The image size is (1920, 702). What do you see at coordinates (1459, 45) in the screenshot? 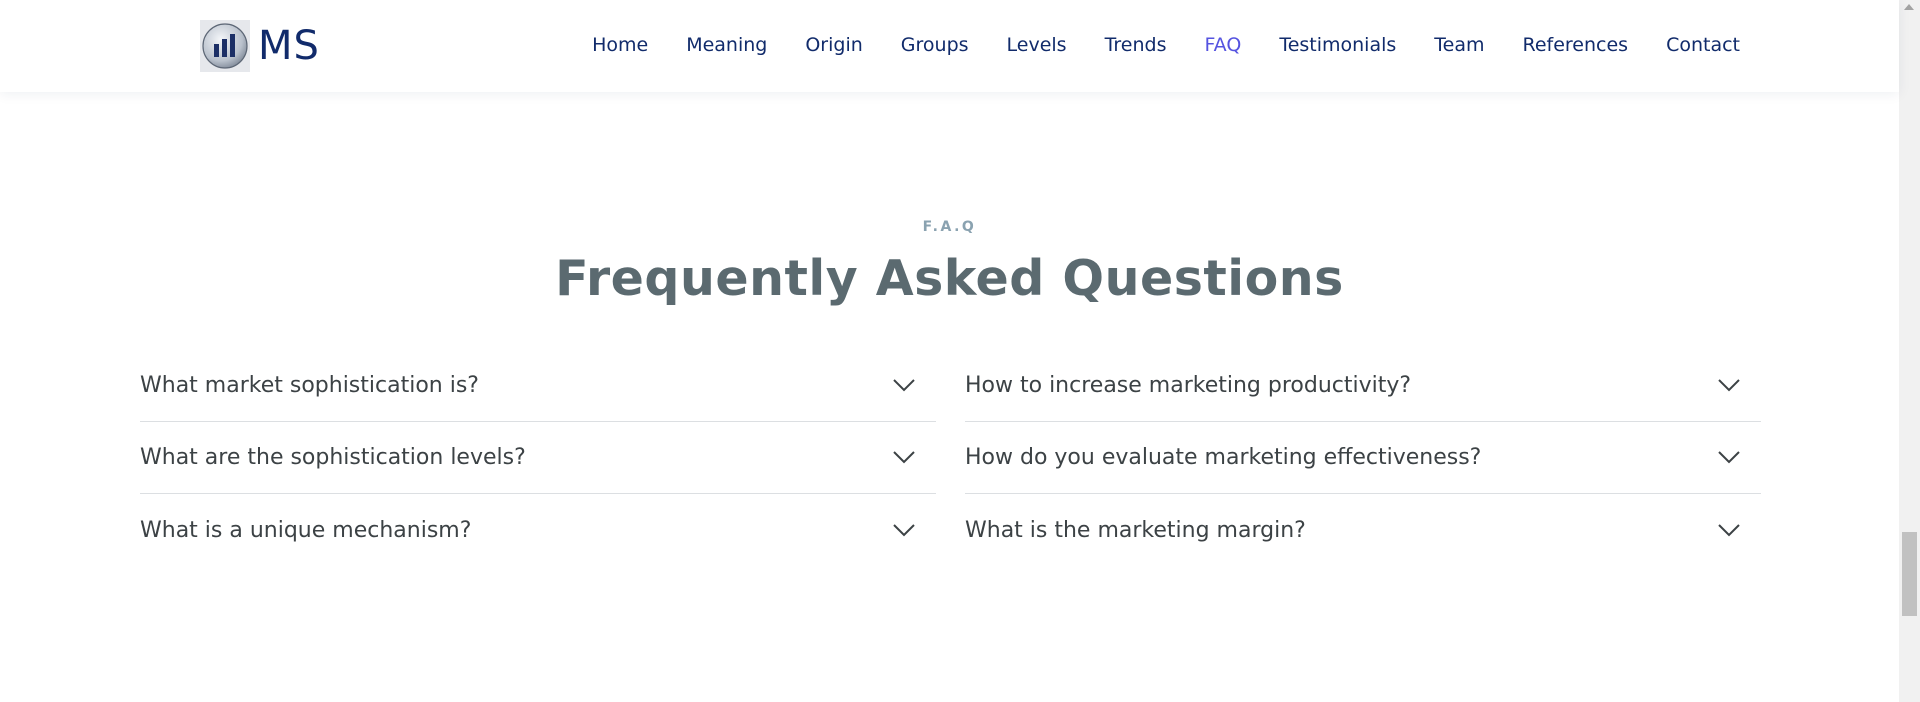
I see `nav-link-team: Team` at bounding box center [1459, 45].